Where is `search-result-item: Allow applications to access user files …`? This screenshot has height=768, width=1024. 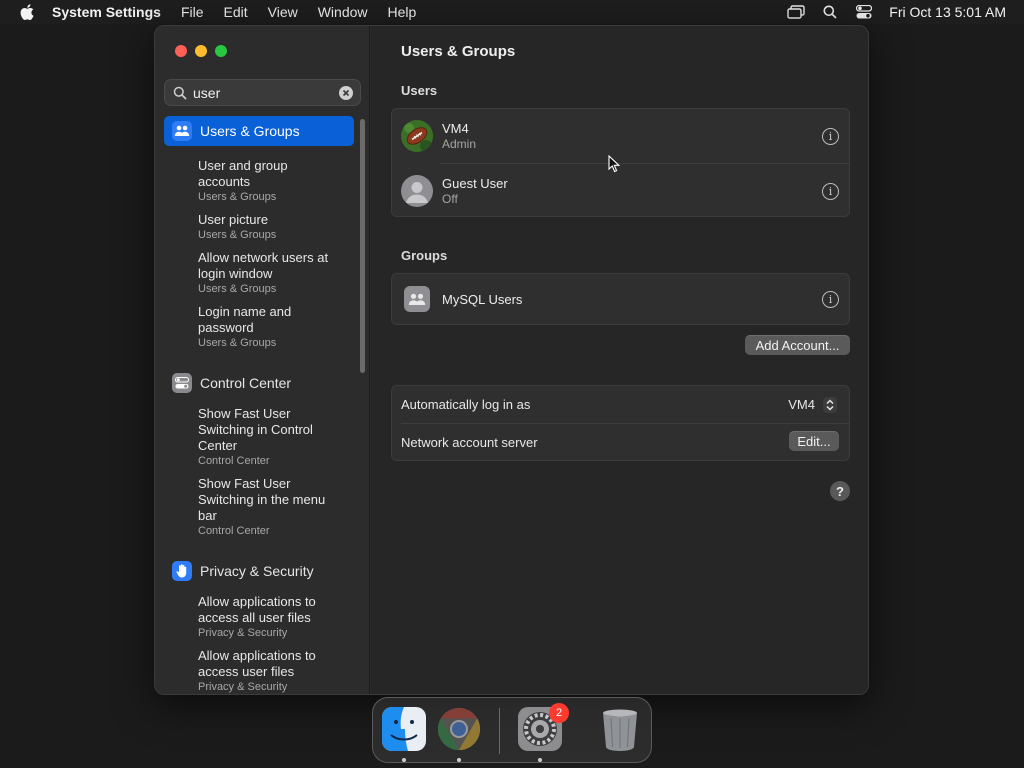 search-result-item: Allow applications to access user files … is located at coordinates (259, 671).